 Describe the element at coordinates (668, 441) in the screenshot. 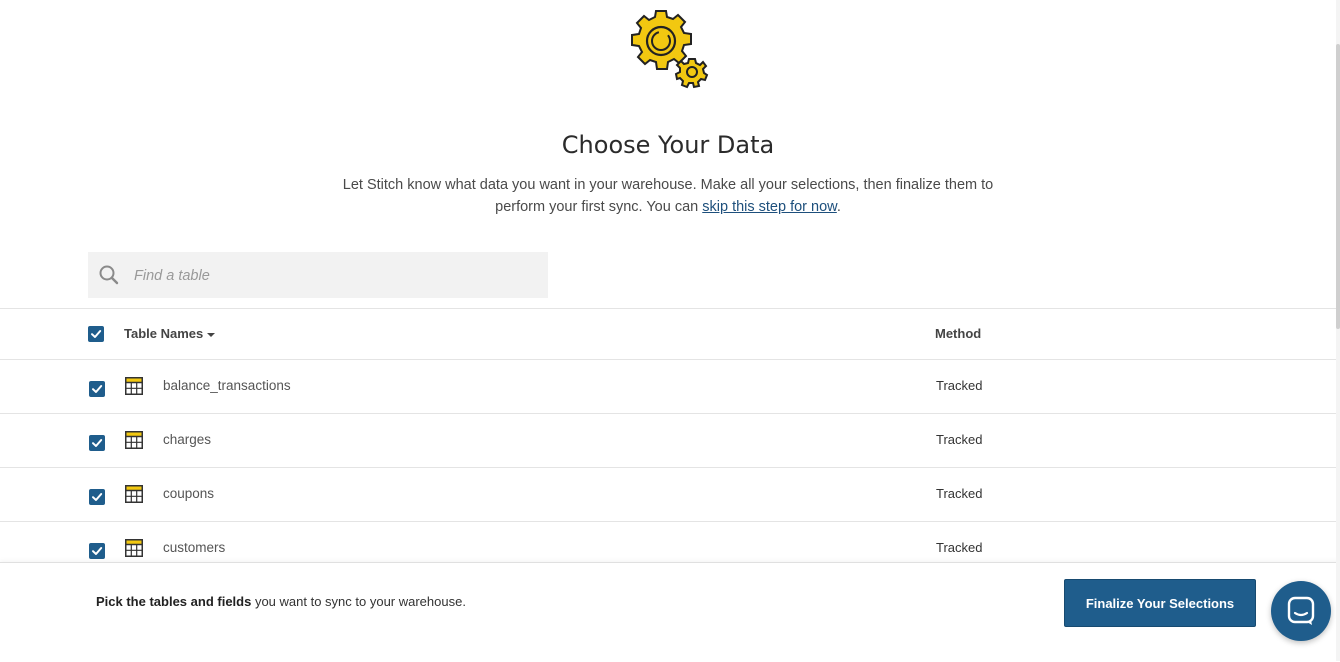

I see `table-row: charges Tracked` at that location.